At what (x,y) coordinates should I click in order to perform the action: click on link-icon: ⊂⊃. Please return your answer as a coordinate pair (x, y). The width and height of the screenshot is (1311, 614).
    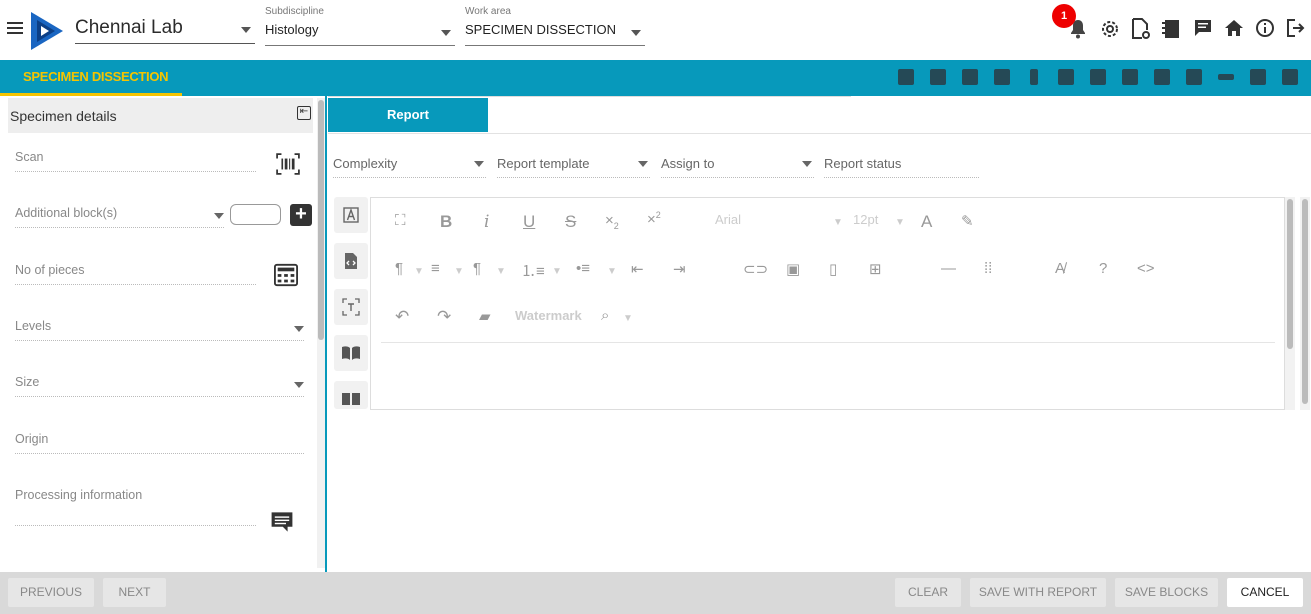
    Looking at the image, I should click on (755, 269).